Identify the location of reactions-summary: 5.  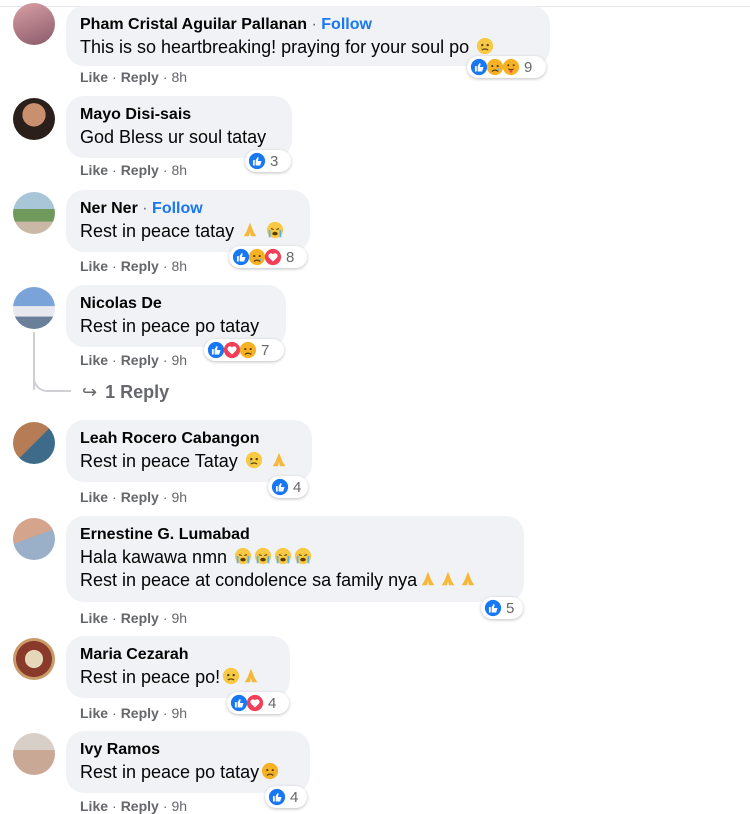
(502, 608).